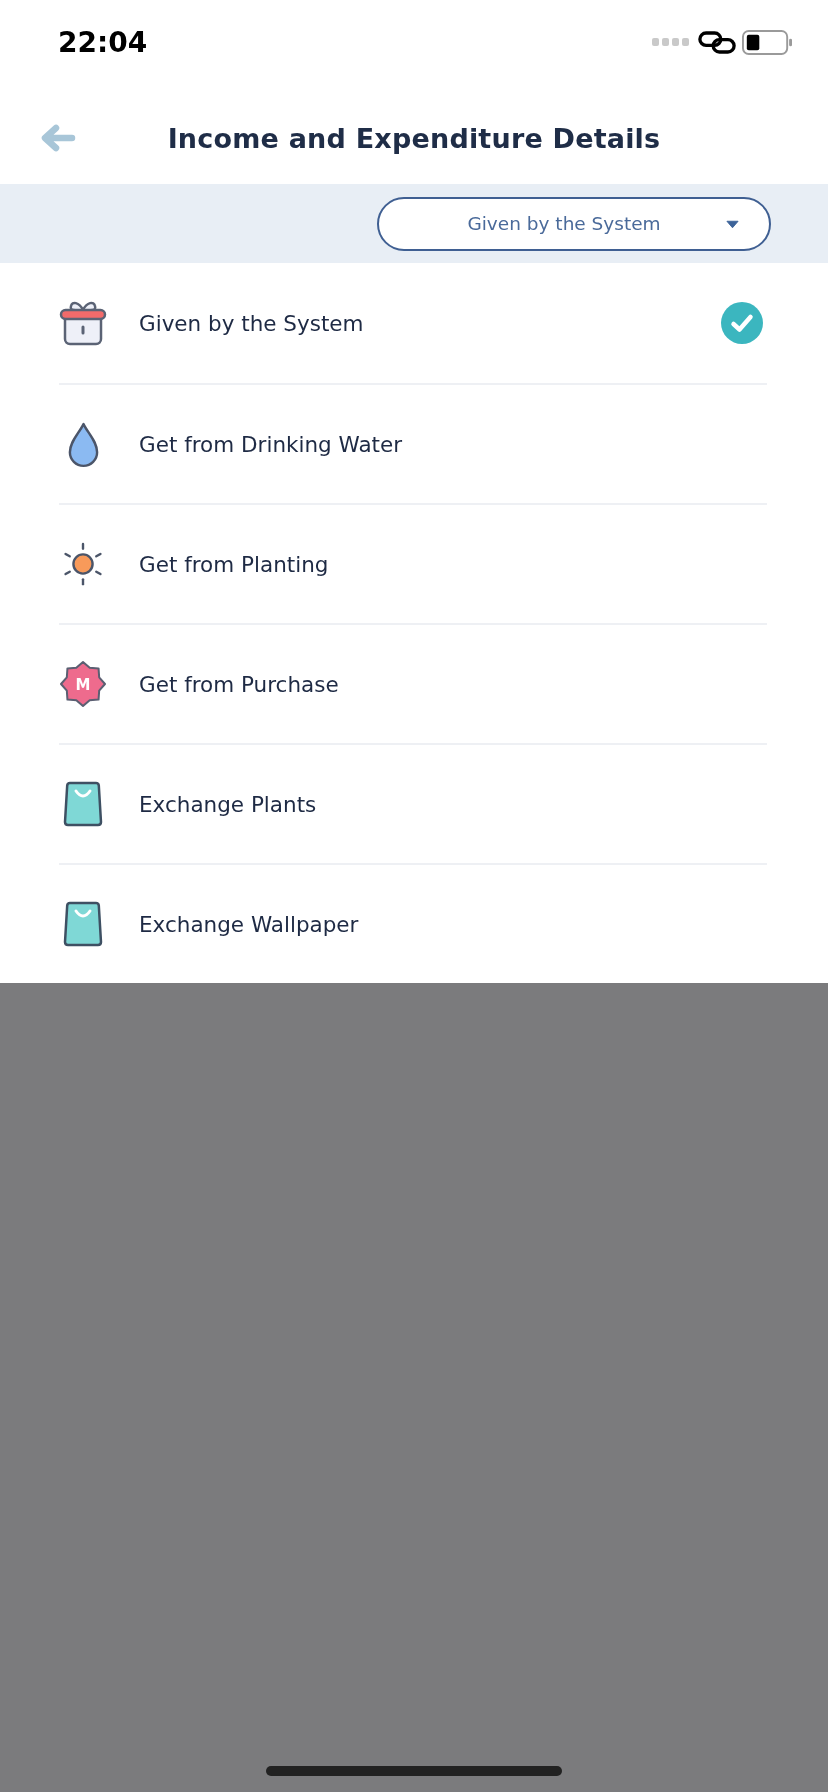  Describe the element at coordinates (103, 42) in the screenshot. I see `status-time: 22:04` at that location.